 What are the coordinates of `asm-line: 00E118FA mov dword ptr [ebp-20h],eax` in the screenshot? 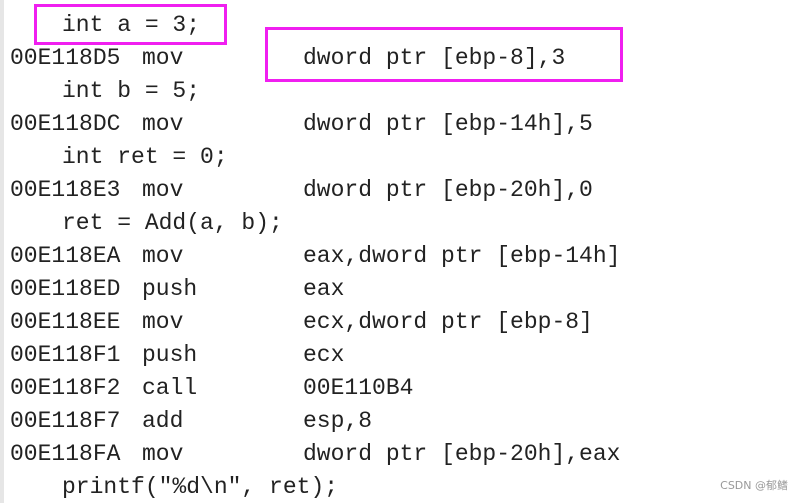 It's located at (400, 454).